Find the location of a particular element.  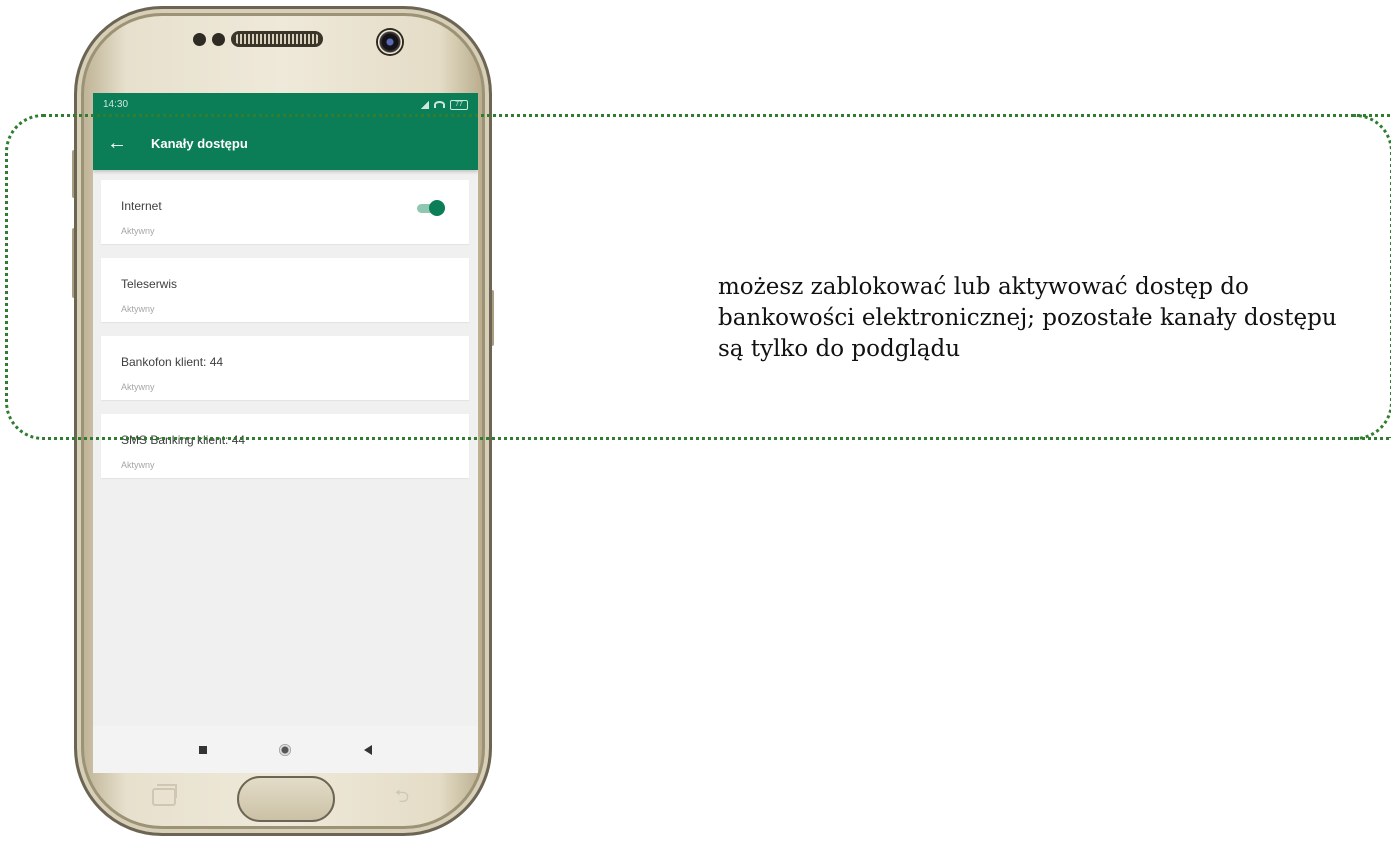

status-bar: 14:30 77 is located at coordinates (285, 104).